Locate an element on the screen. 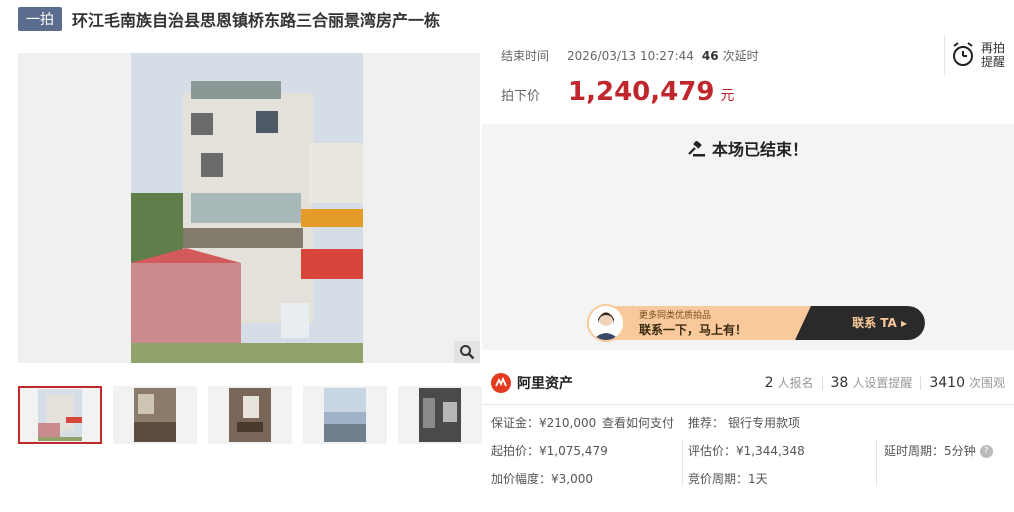  brand-name: 阿里资产 is located at coordinates (545, 384).